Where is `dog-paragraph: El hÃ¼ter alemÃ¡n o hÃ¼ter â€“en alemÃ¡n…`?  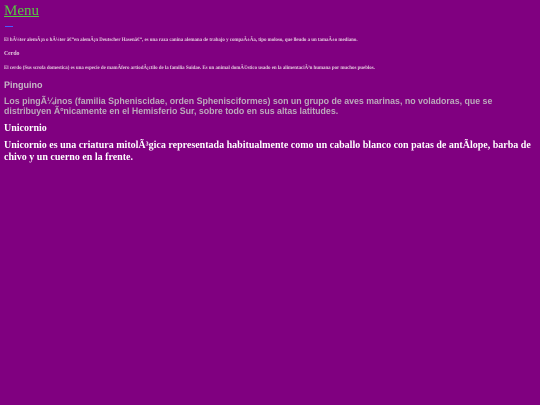
dog-paragraph: El hÃ¼ter alemÃ¡n o hÃ¼ter â€“en alemÃ¡n… is located at coordinates (181, 40).